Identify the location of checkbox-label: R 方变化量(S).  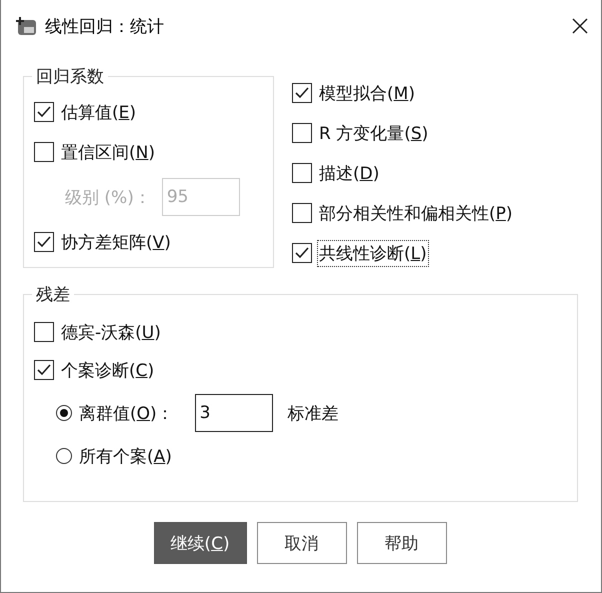
(374, 133).